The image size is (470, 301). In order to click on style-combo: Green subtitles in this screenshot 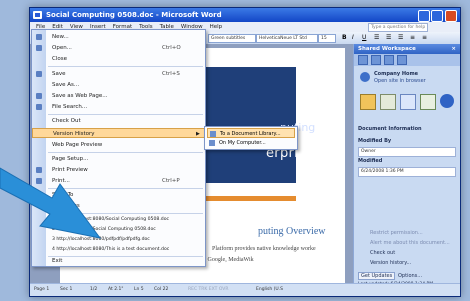, I will do `click(232, 38)`.